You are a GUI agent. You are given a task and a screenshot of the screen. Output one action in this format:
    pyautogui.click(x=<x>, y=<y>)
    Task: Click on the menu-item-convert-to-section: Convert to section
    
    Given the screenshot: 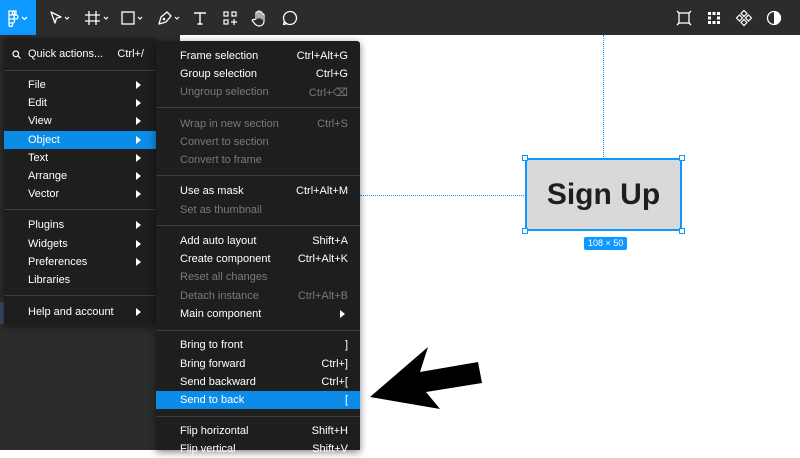 What is the action you would take?
    pyautogui.click(x=258, y=142)
    